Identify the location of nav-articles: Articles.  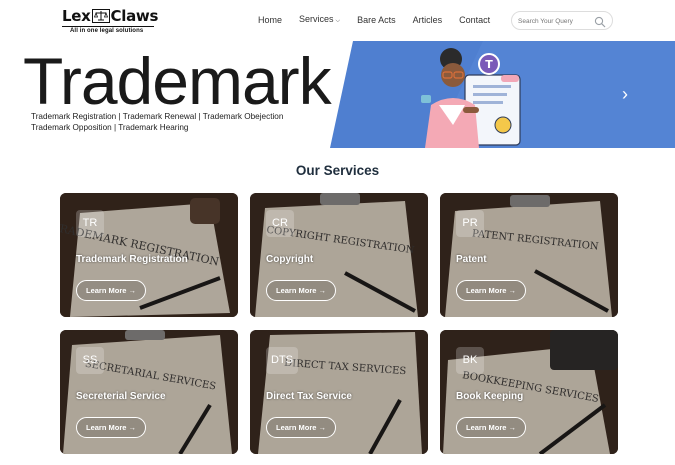
(428, 20).